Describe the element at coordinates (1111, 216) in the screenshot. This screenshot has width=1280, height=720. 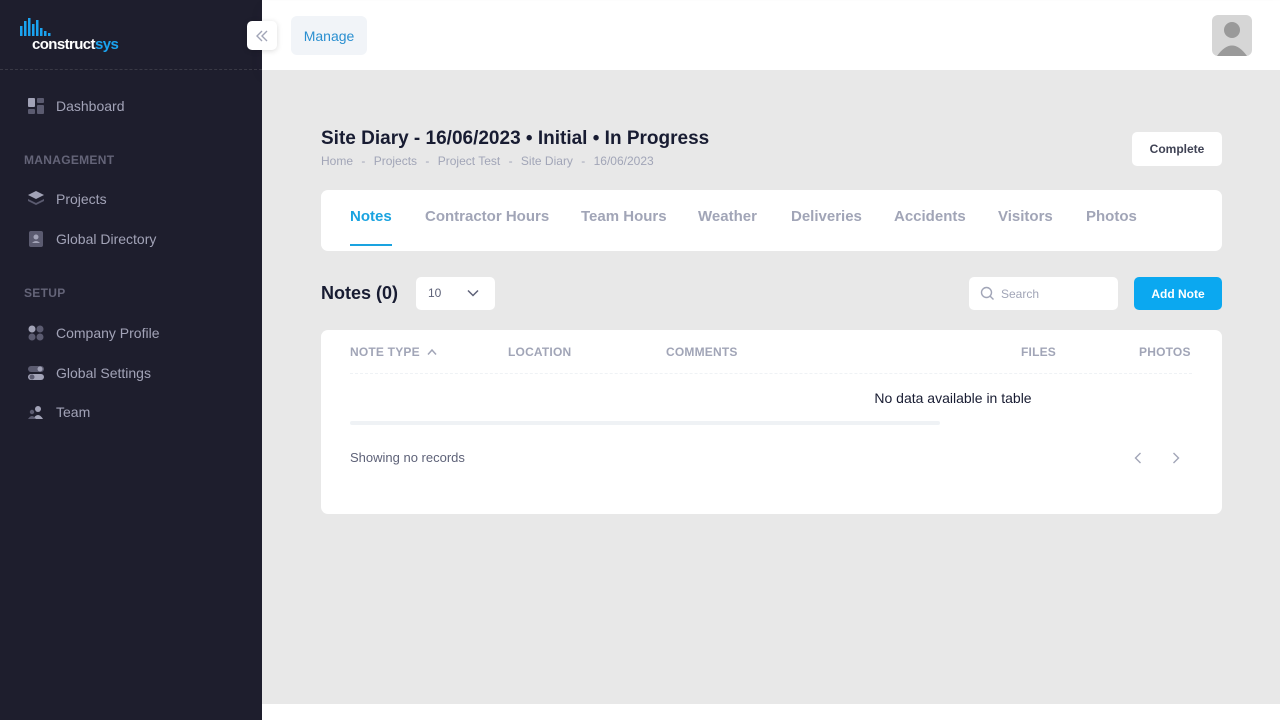
I see `tab-photos: Photos` at that location.